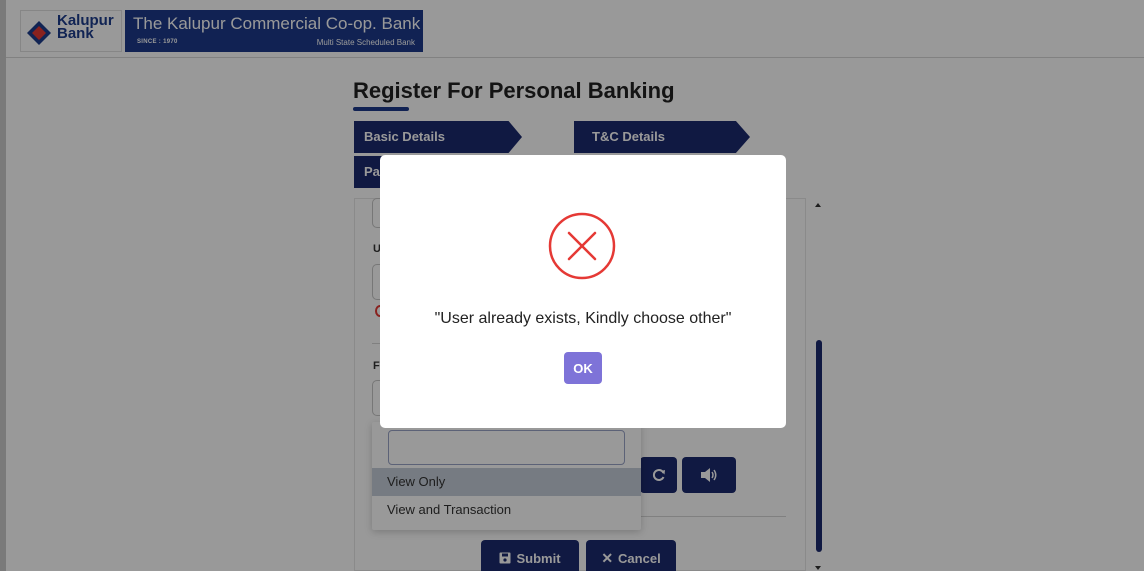 Image resolution: width=1144 pixels, height=571 pixels. Describe the element at coordinates (3, 285) in the screenshot. I see `left-edge-bar` at that location.